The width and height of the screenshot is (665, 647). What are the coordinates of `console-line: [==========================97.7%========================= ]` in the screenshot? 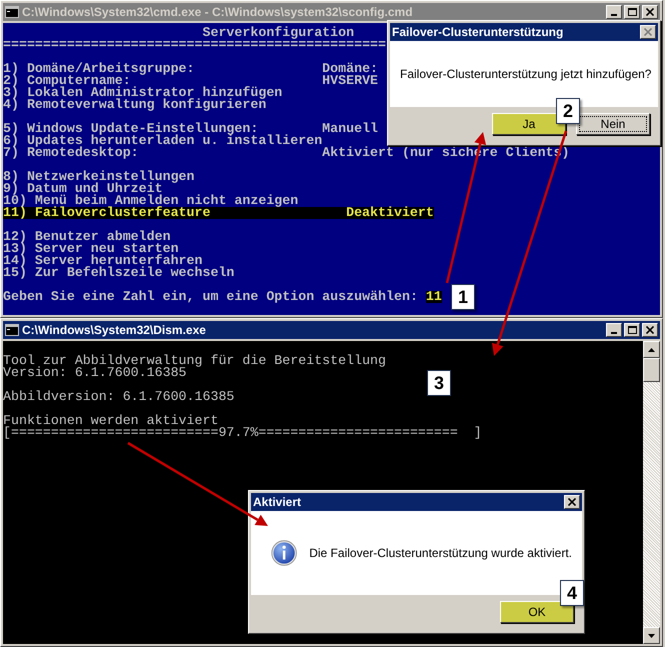 It's located at (242, 433).